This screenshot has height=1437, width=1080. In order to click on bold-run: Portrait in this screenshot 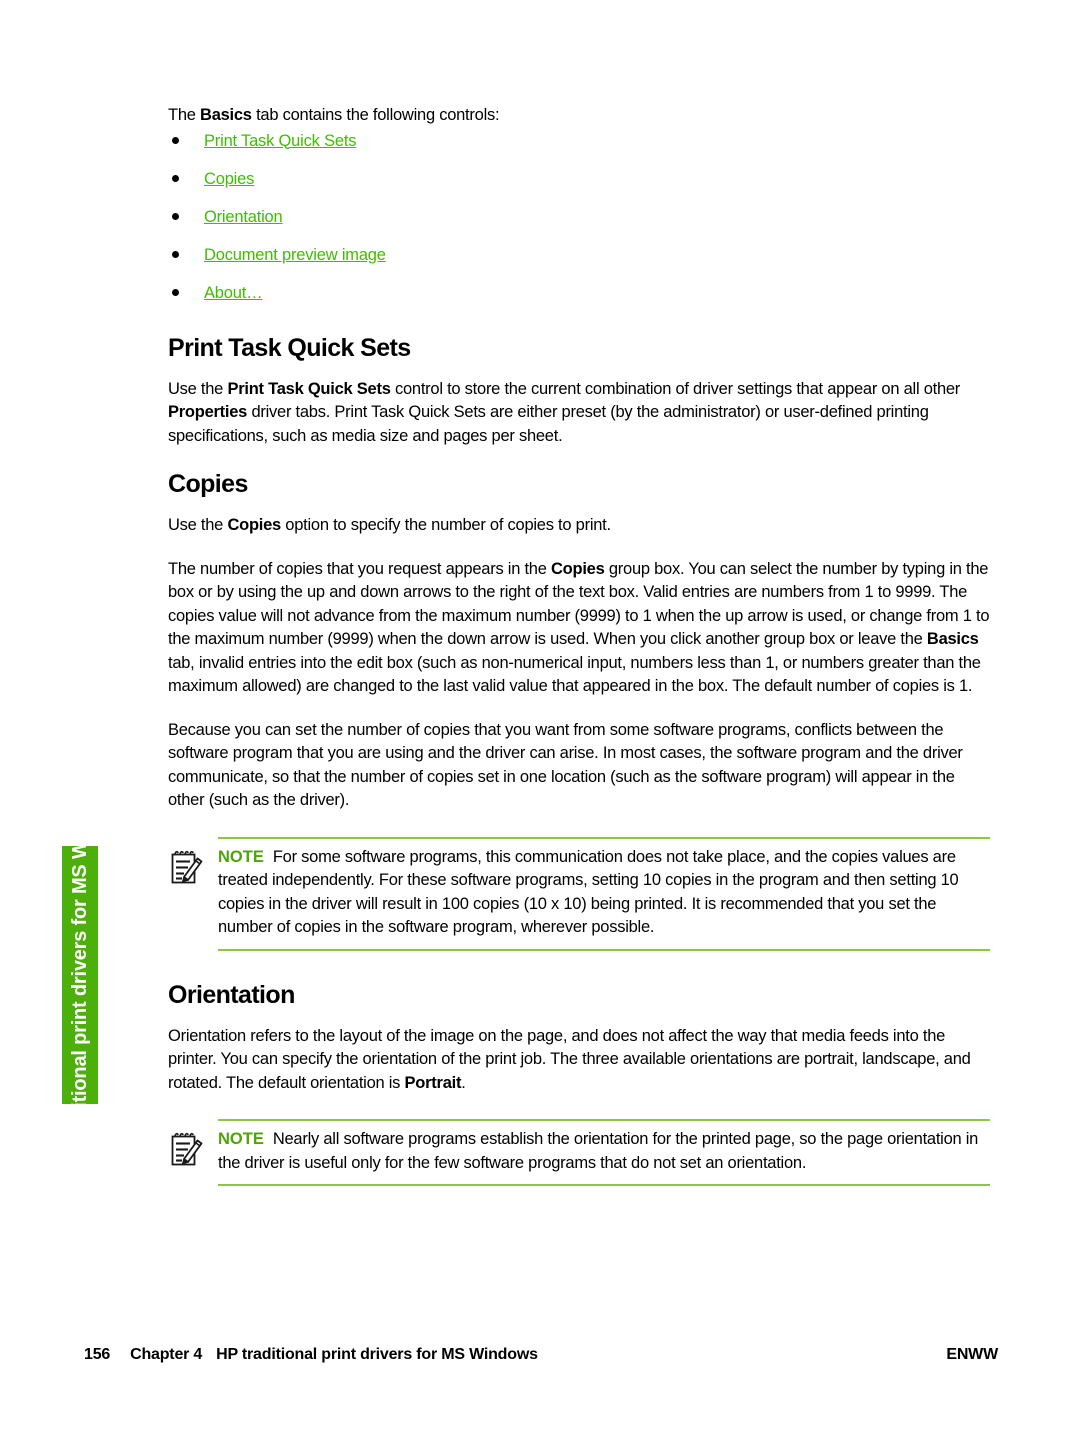, I will do `click(433, 1082)`.